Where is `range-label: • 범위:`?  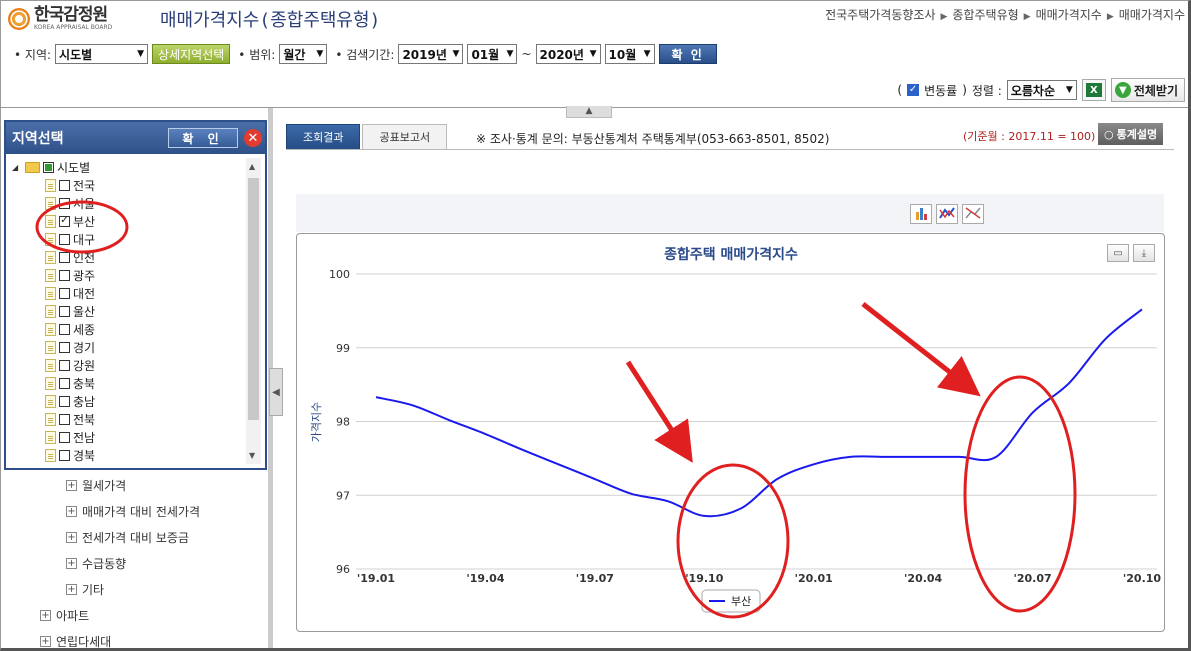
range-label: • 범위: is located at coordinates (257, 54).